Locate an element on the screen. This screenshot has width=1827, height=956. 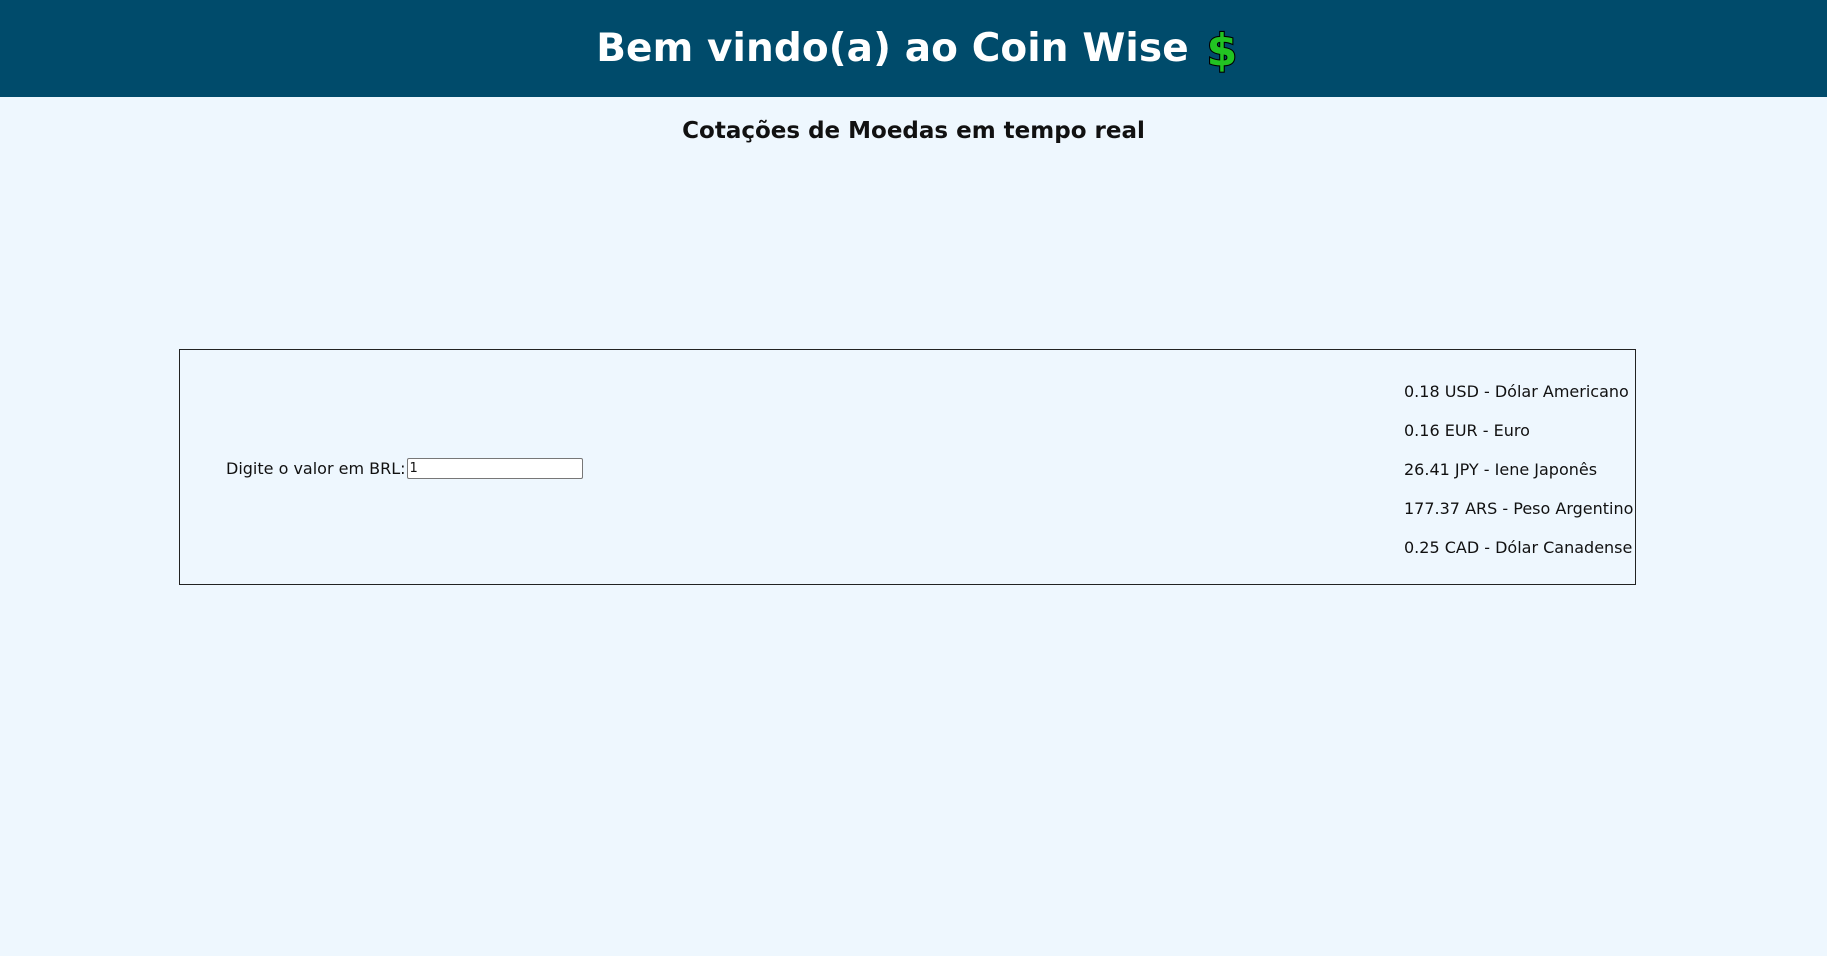
rate-item-cad: 0.25 CAD - Dólar Canadense is located at coordinates (1518, 547).